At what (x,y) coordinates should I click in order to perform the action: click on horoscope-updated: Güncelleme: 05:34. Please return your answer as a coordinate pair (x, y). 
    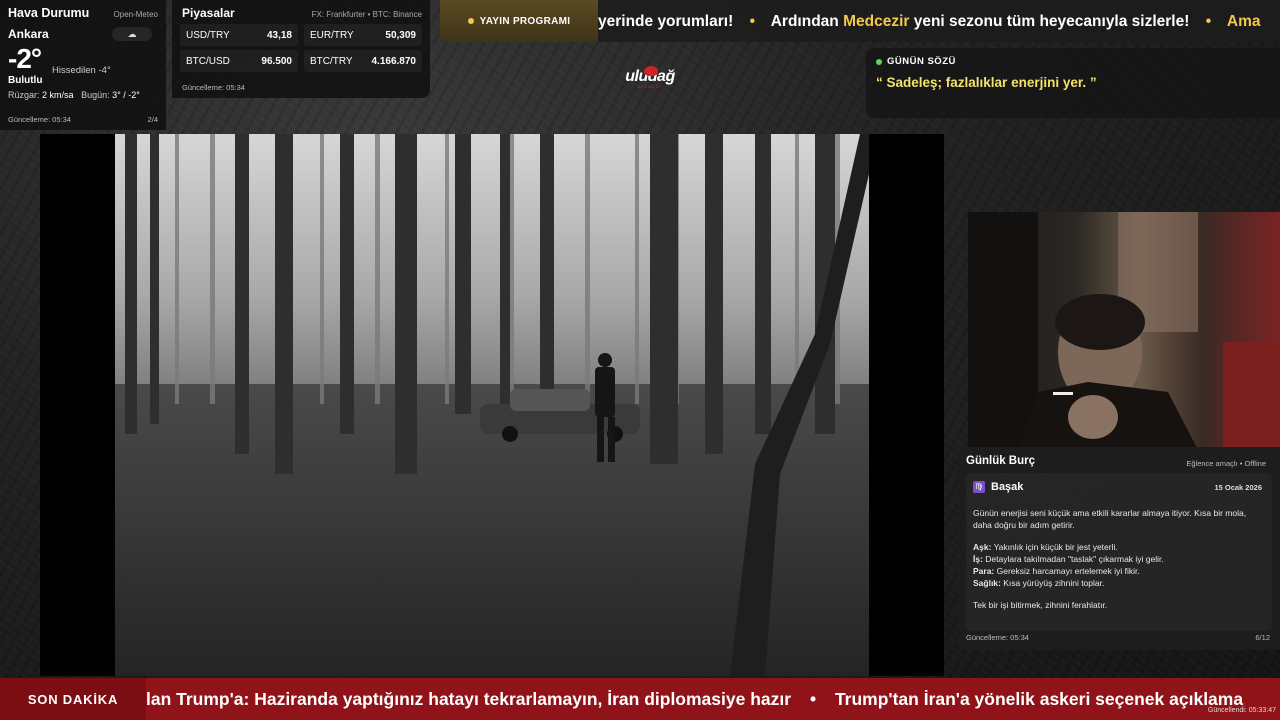
    Looking at the image, I should click on (997, 637).